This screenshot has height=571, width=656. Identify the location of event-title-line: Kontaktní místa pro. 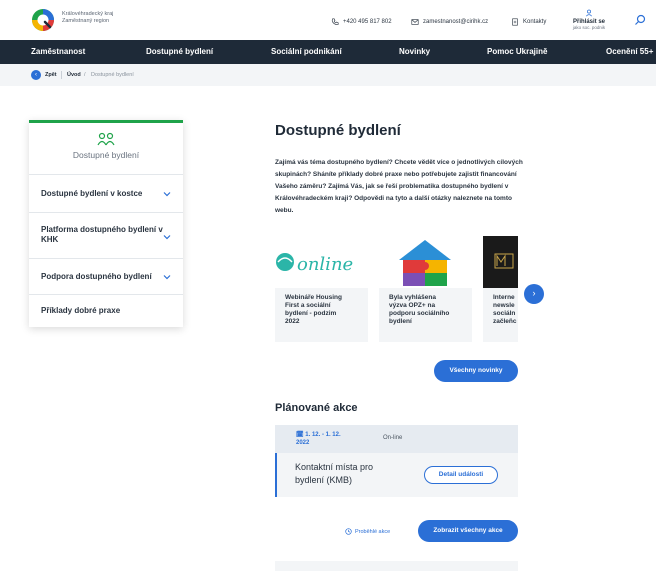
(334, 467).